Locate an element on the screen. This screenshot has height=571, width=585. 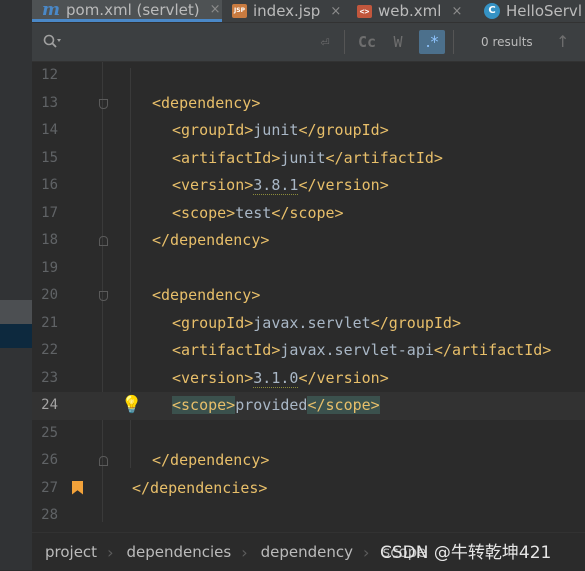
line-number: 12 is located at coordinates (49, 75).